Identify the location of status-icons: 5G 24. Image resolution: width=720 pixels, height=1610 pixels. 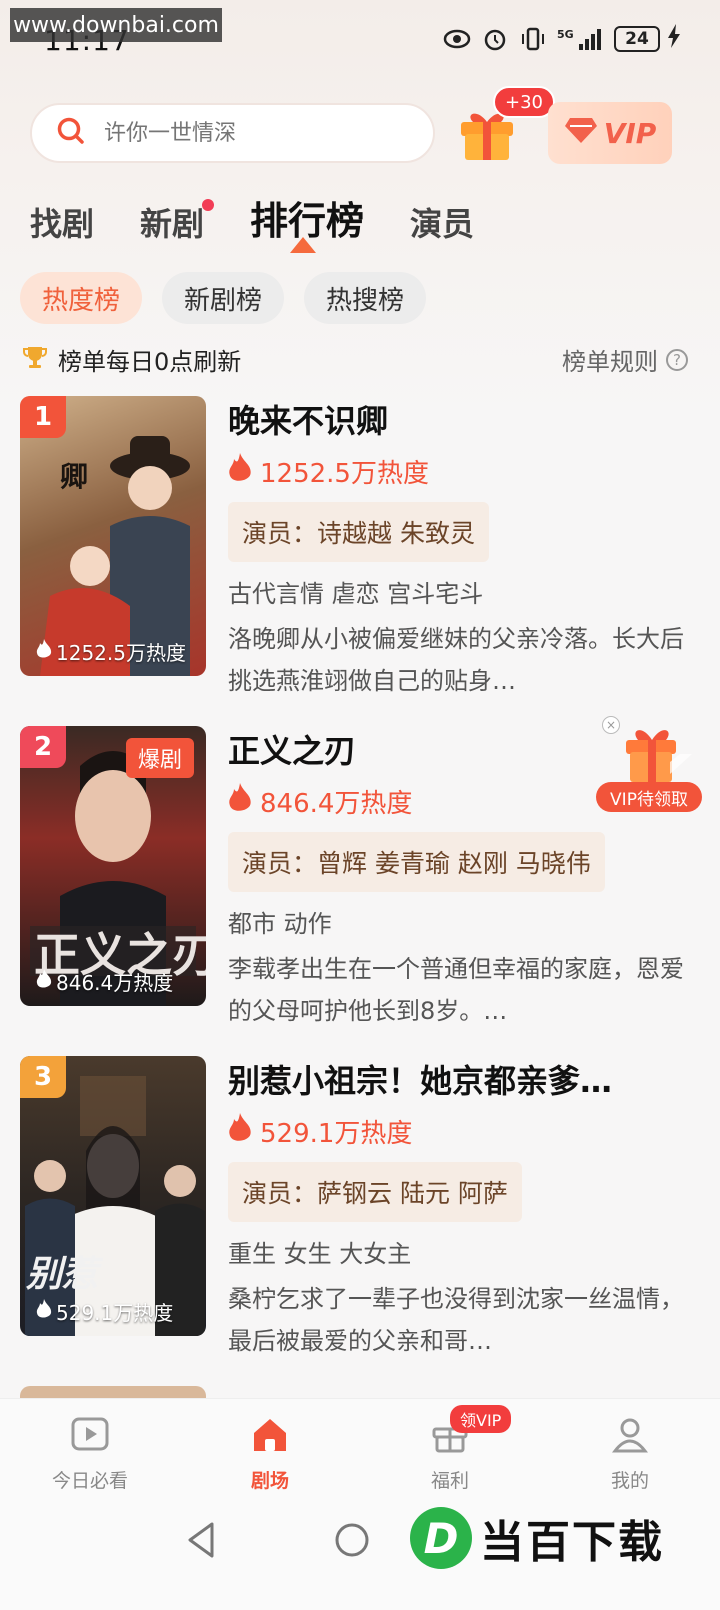
(561, 39).